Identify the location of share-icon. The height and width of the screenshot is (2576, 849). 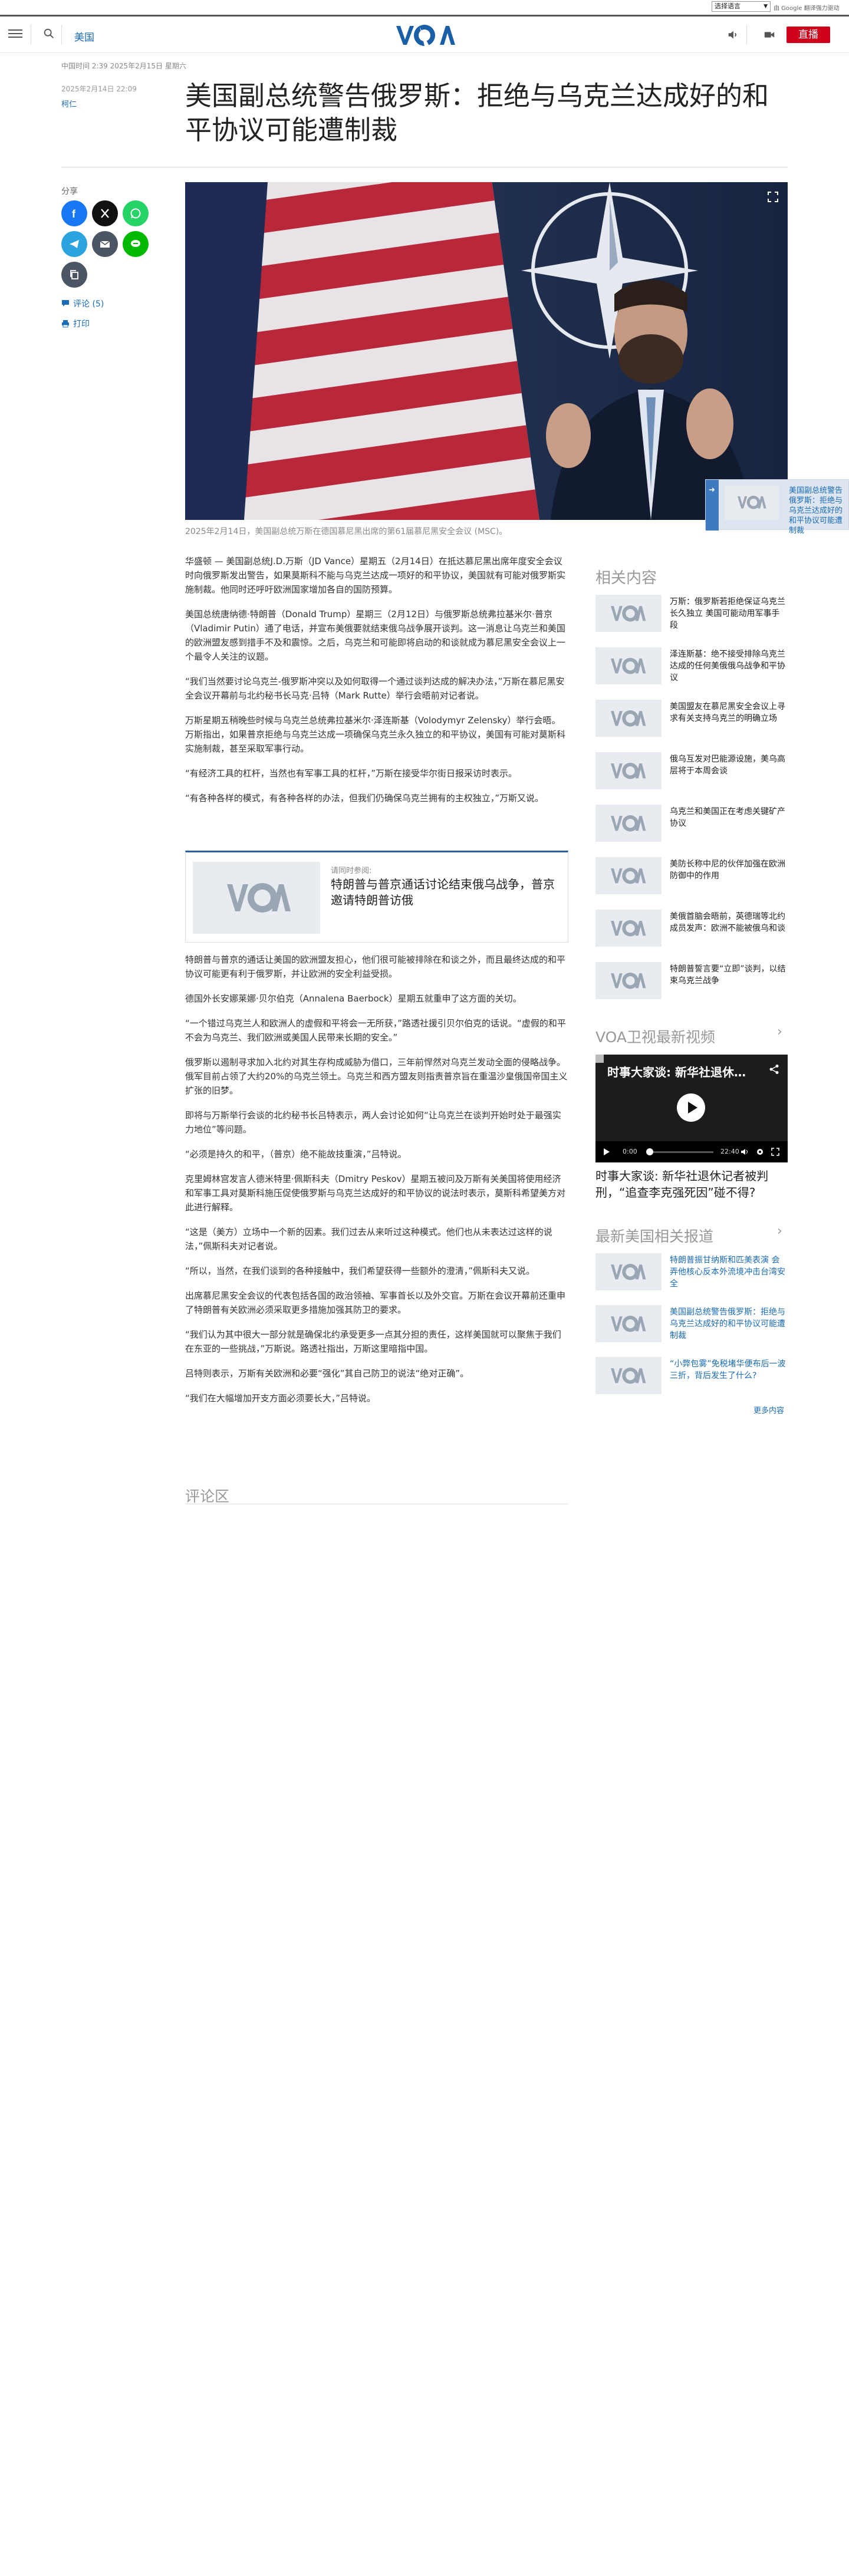
(774, 1069).